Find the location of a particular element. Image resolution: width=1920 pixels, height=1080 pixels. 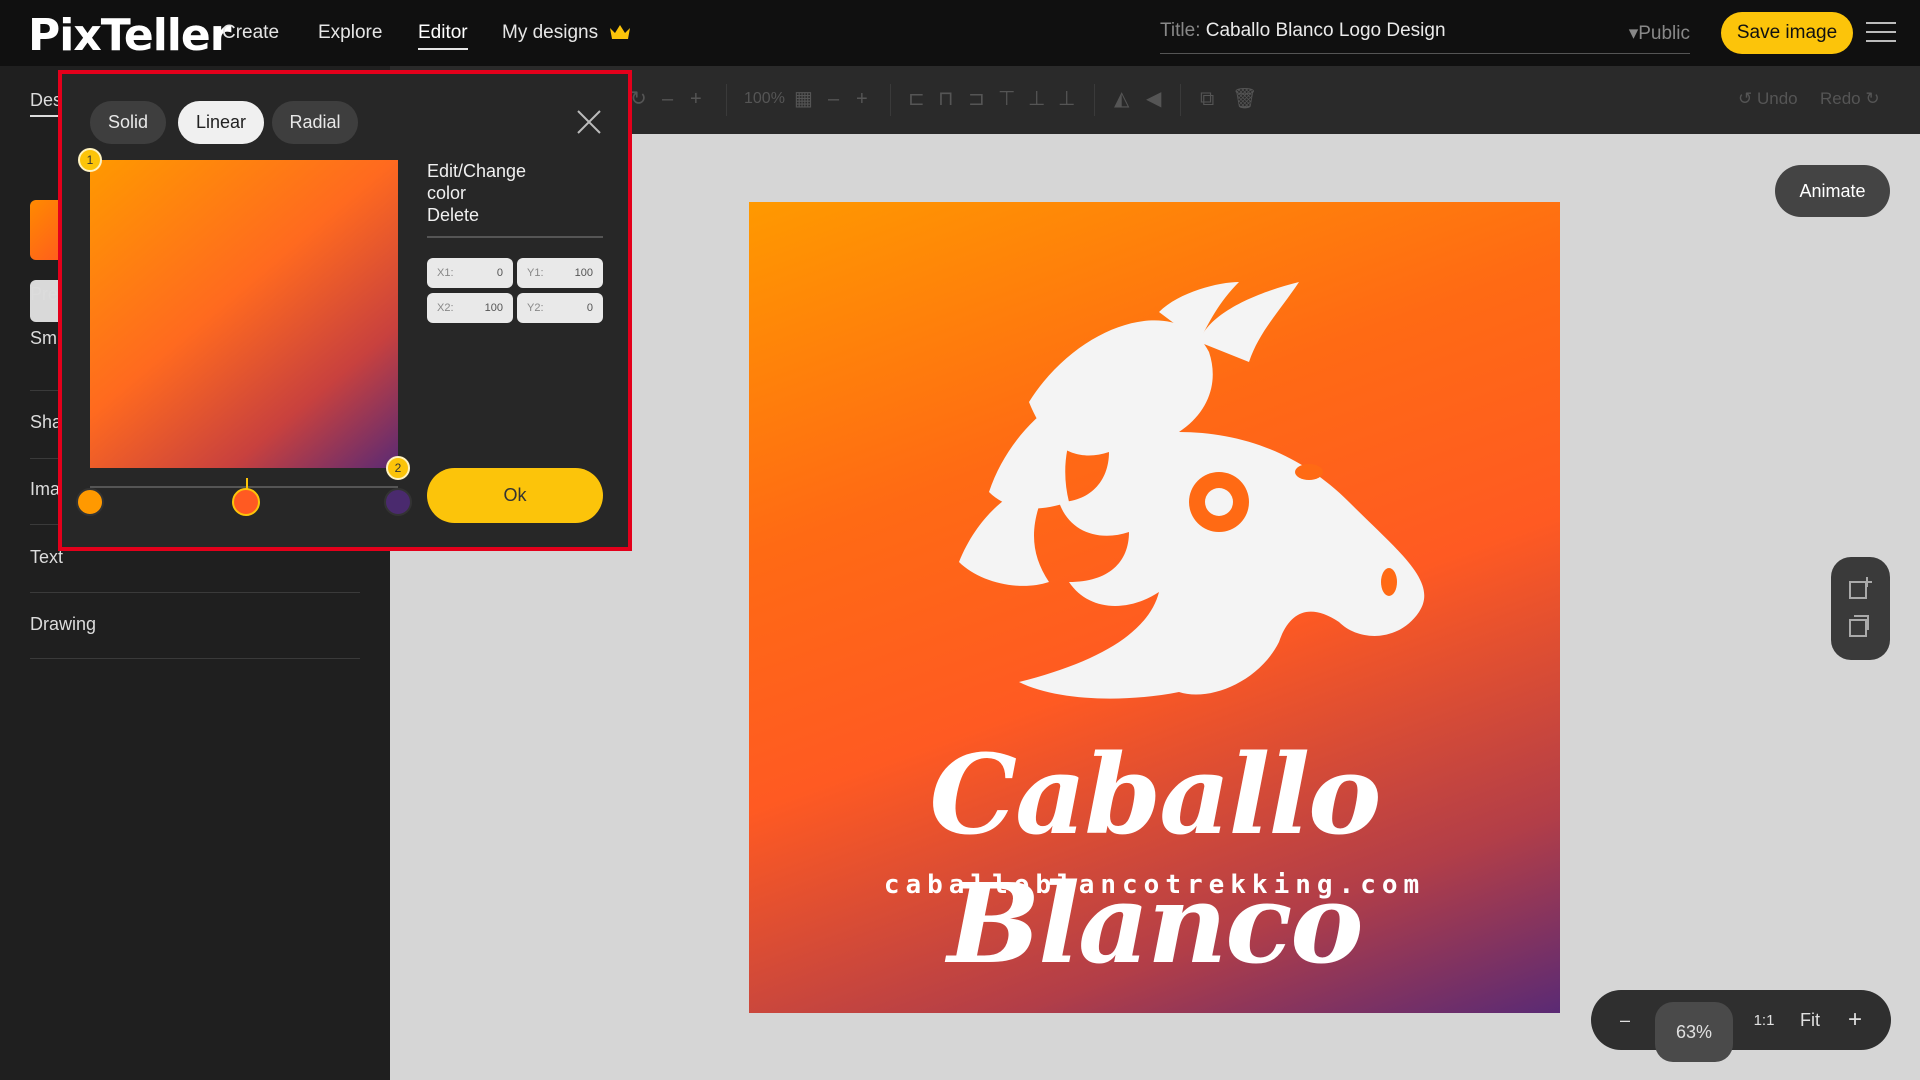

zoom-fit-button: Fit is located at coordinates (1810, 1020).